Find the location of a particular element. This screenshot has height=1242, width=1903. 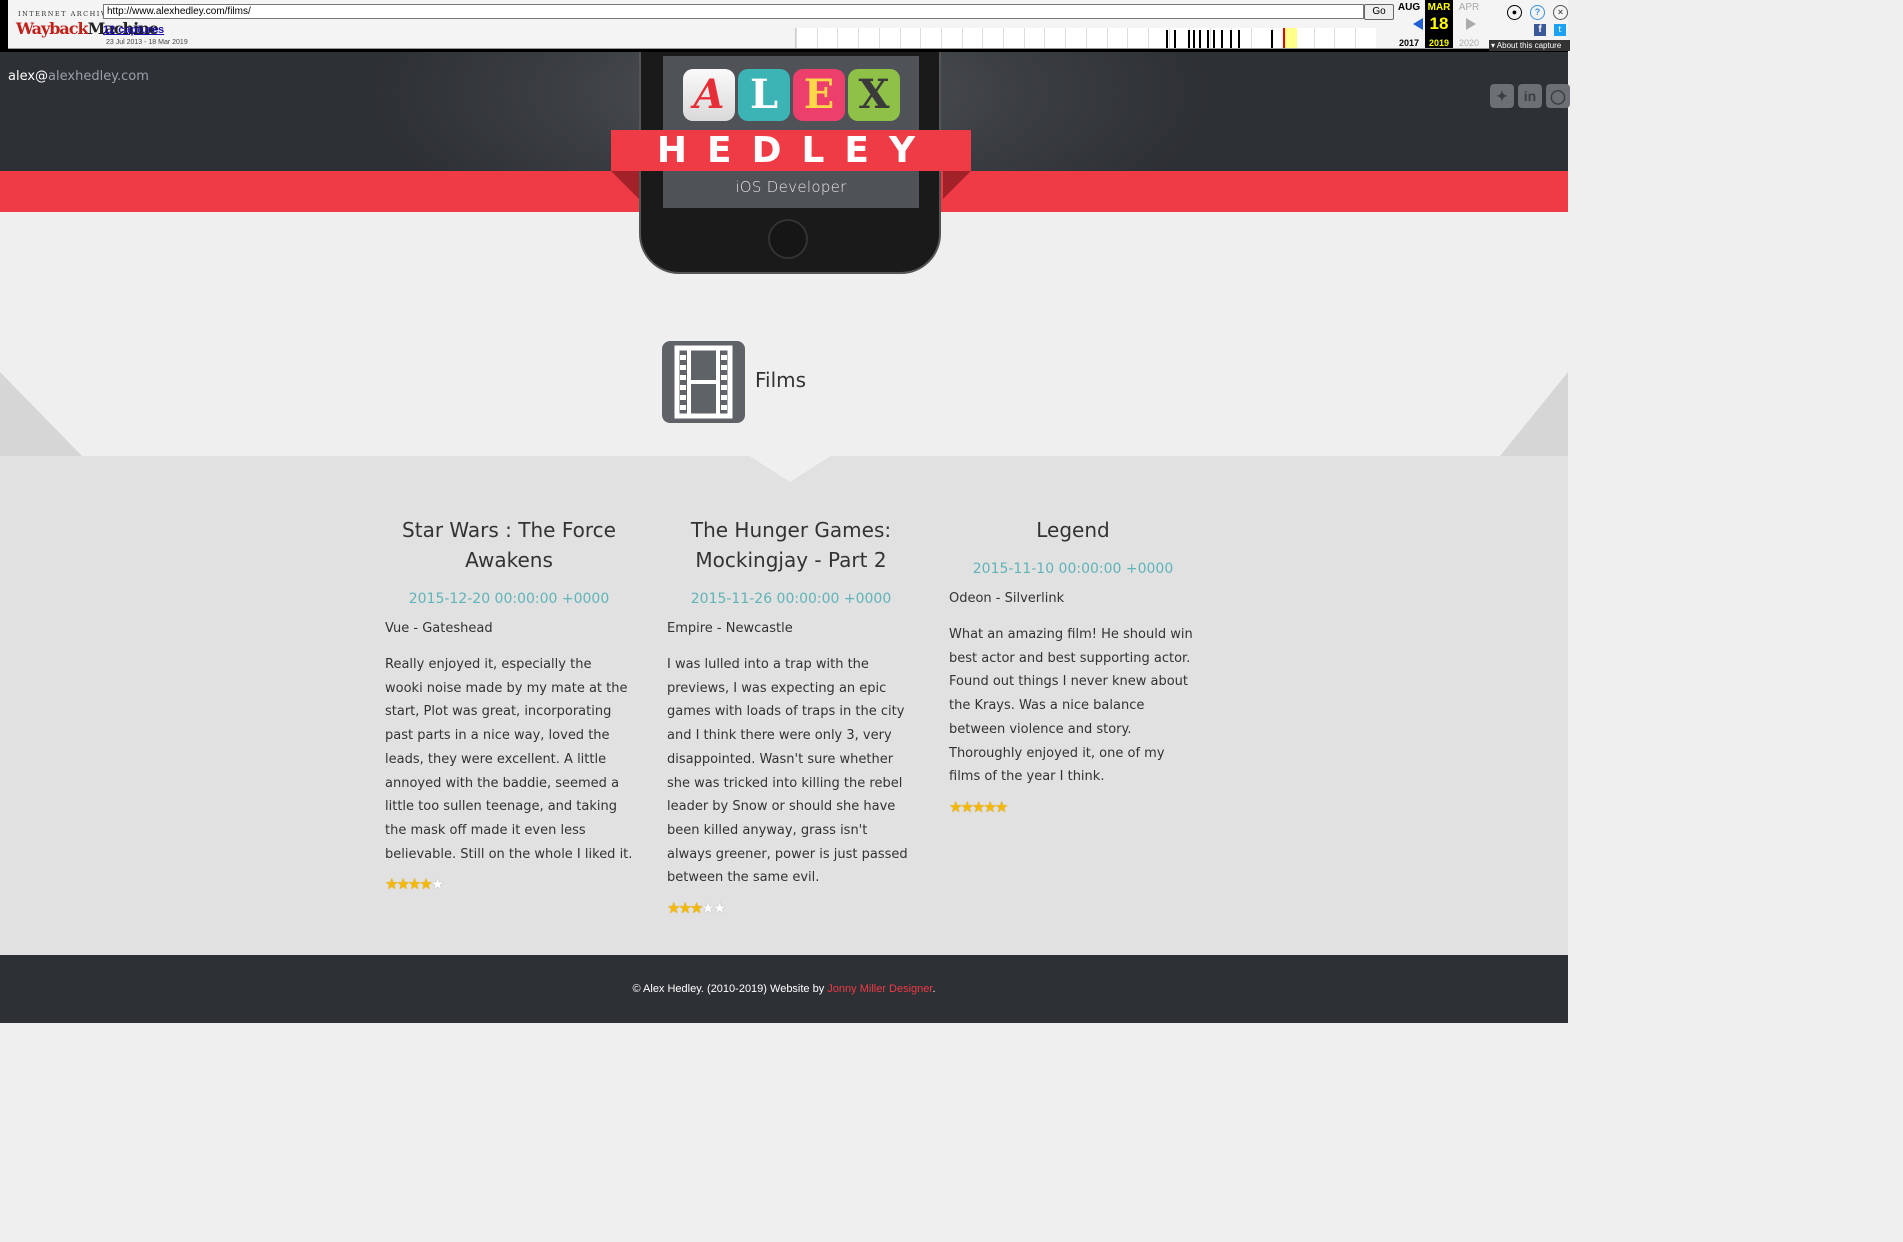

star-filled-icon: ★ is located at coordinates (1001, 806).